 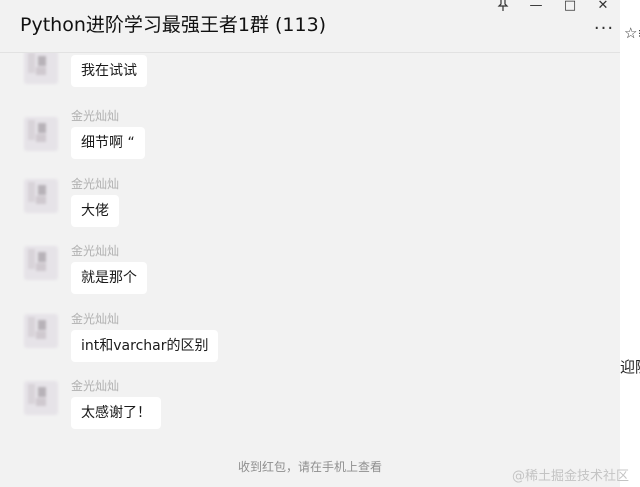 I want to click on message-bubble: int和varchar的区别, so click(x=145, y=346).